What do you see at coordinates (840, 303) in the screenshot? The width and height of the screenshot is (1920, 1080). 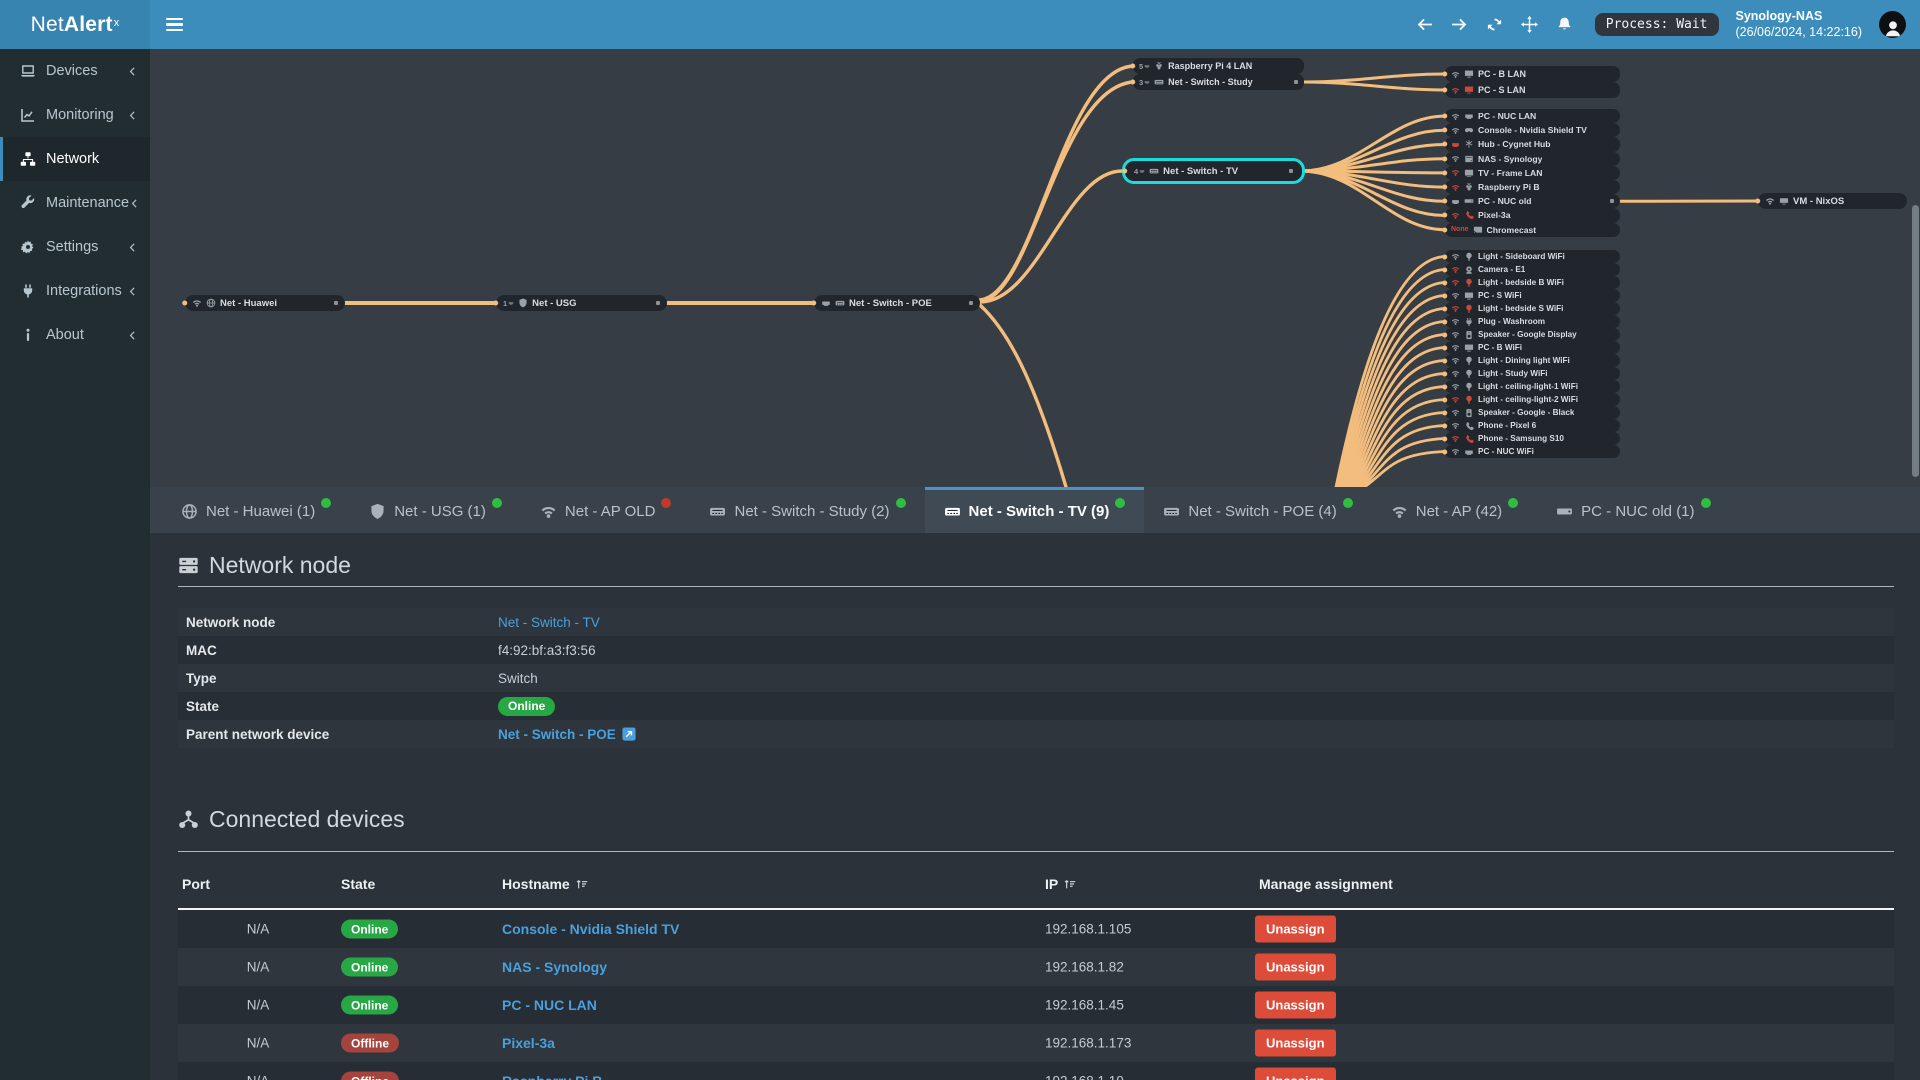 I see `switch-icon` at bounding box center [840, 303].